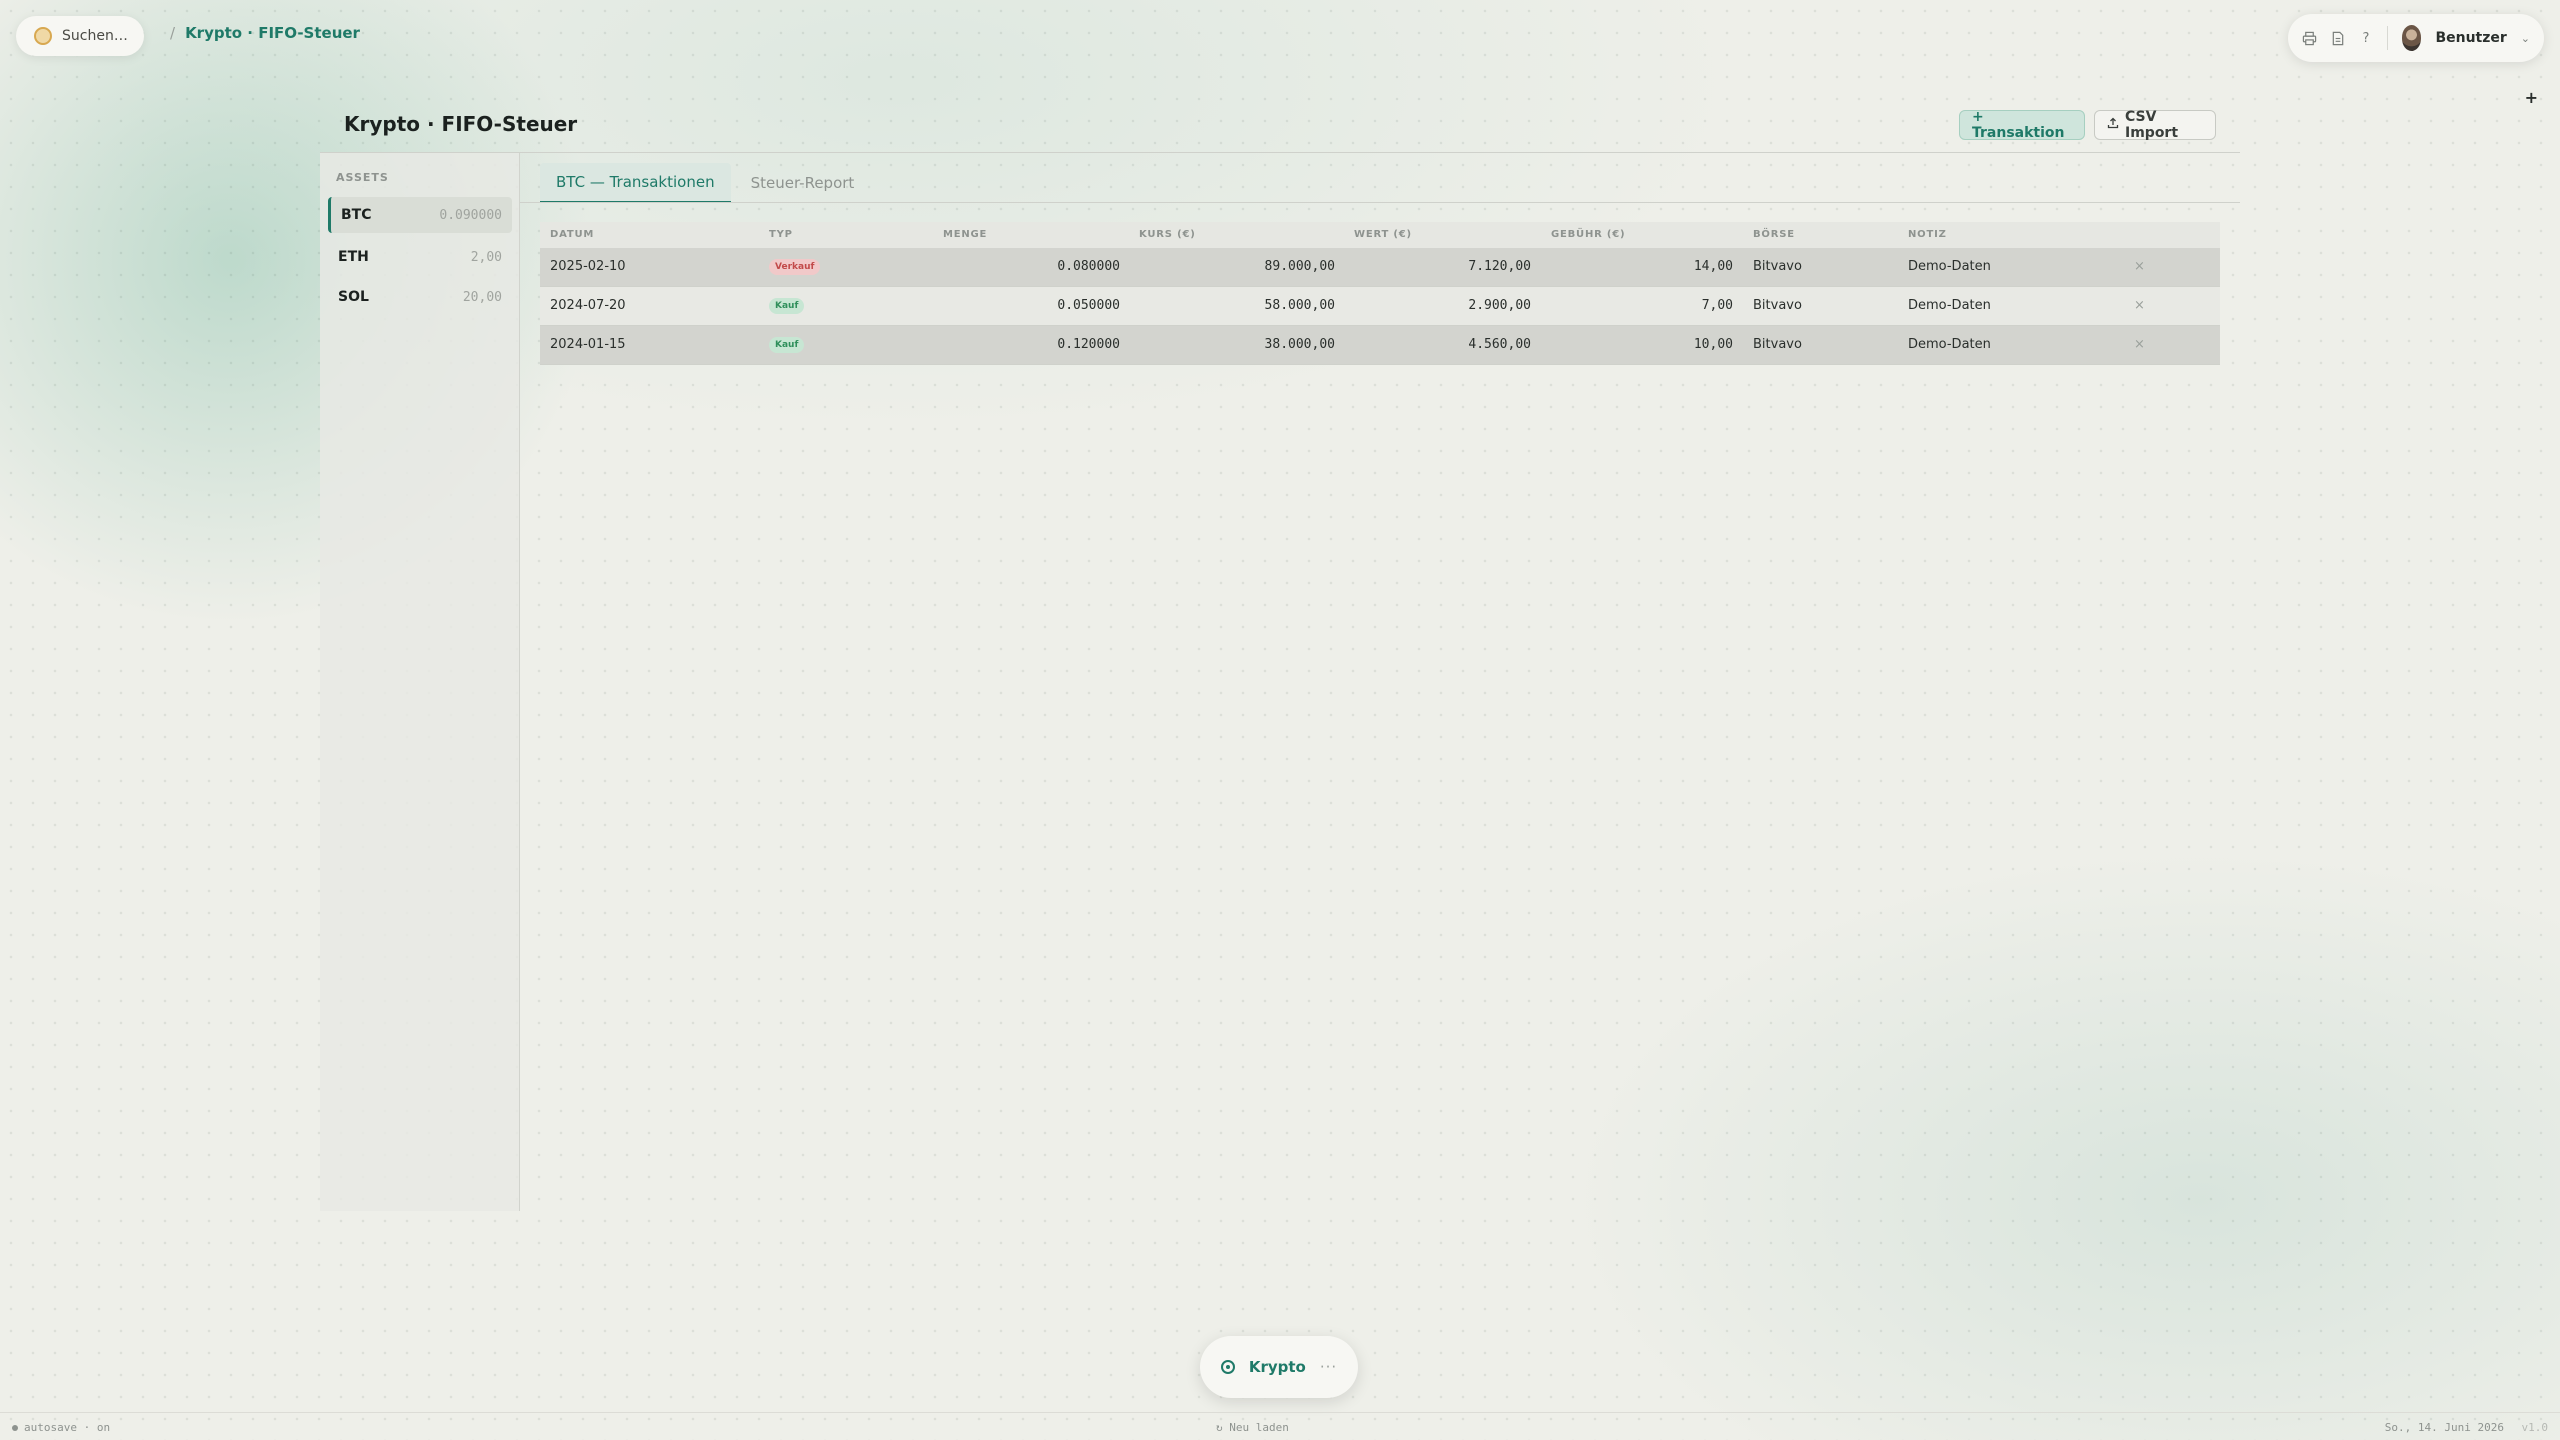  I want to click on reload-button: ↻ Neu laden, so click(1252, 1427).